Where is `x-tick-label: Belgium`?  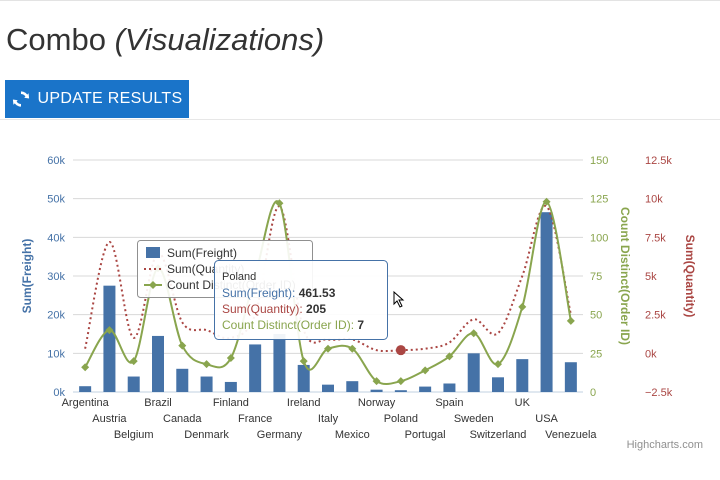
x-tick-label: Belgium is located at coordinates (134, 435).